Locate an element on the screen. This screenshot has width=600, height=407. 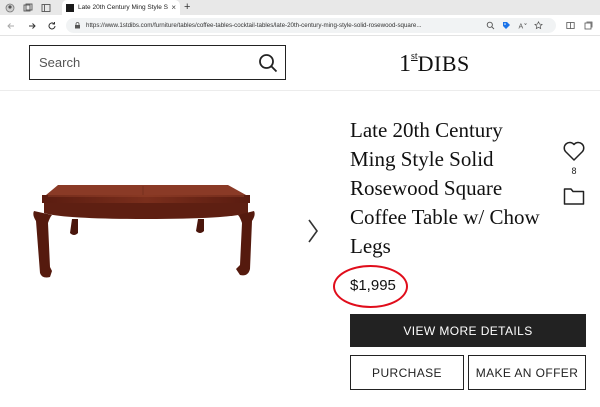
zoom-icon is located at coordinates (490, 25).